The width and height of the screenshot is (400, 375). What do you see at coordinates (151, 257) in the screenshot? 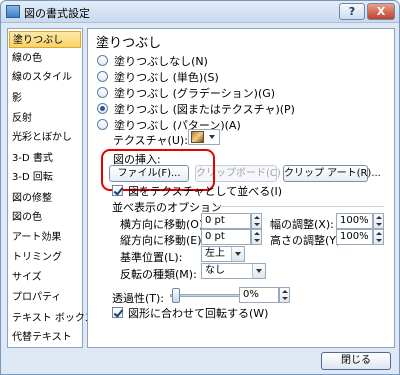
I see `alignment-label: 基準位置(L):` at bounding box center [151, 257].